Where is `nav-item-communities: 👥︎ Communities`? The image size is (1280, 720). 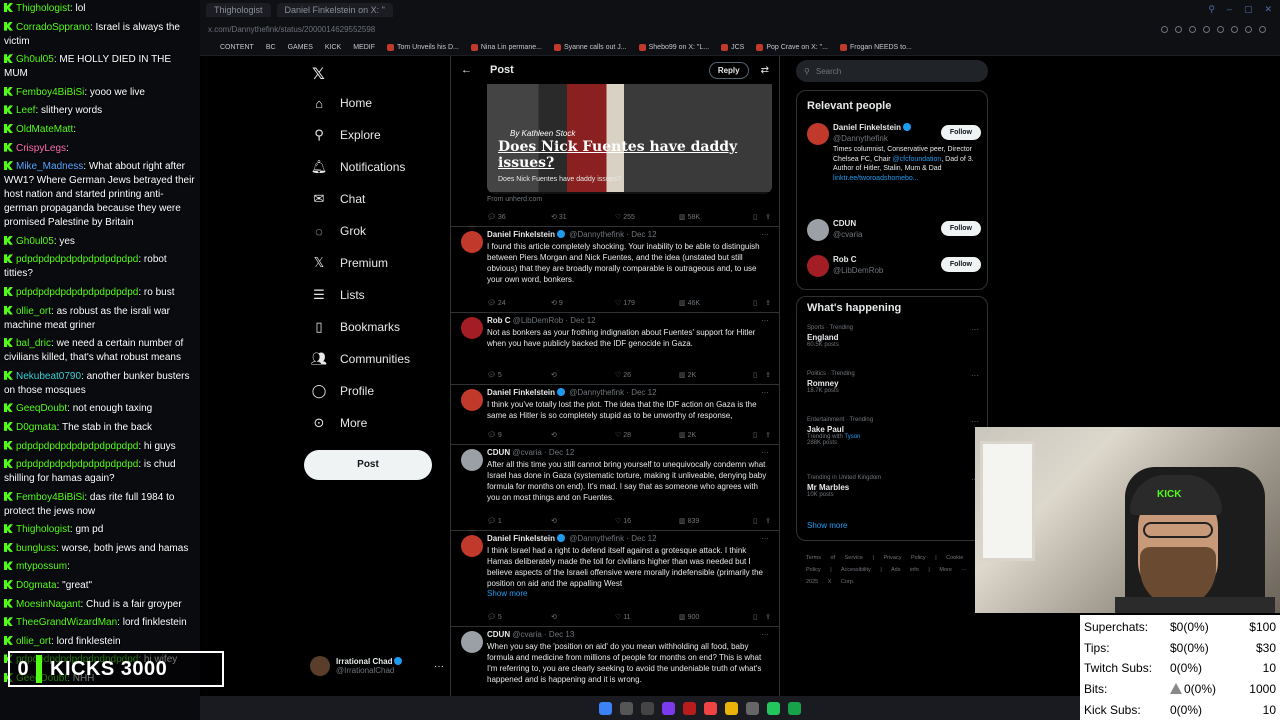
nav-item-communities: 👥︎ Communities is located at coordinates (360, 358).